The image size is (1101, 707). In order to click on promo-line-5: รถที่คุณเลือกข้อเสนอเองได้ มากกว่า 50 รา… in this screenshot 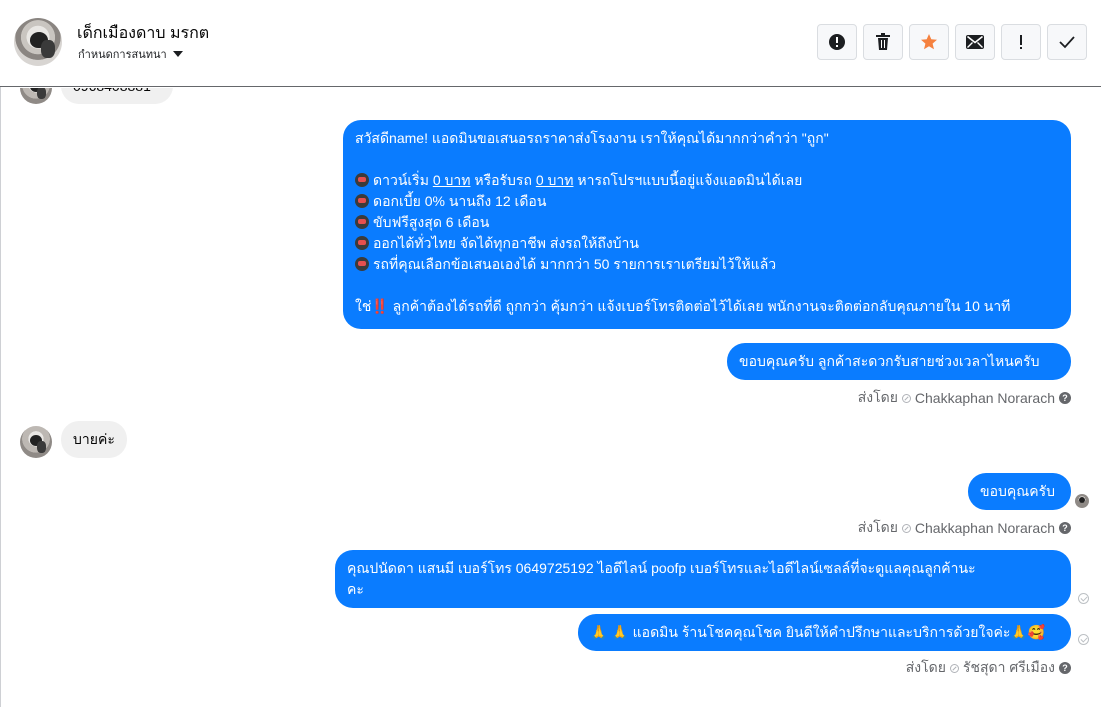, I will do `click(707, 264)`.